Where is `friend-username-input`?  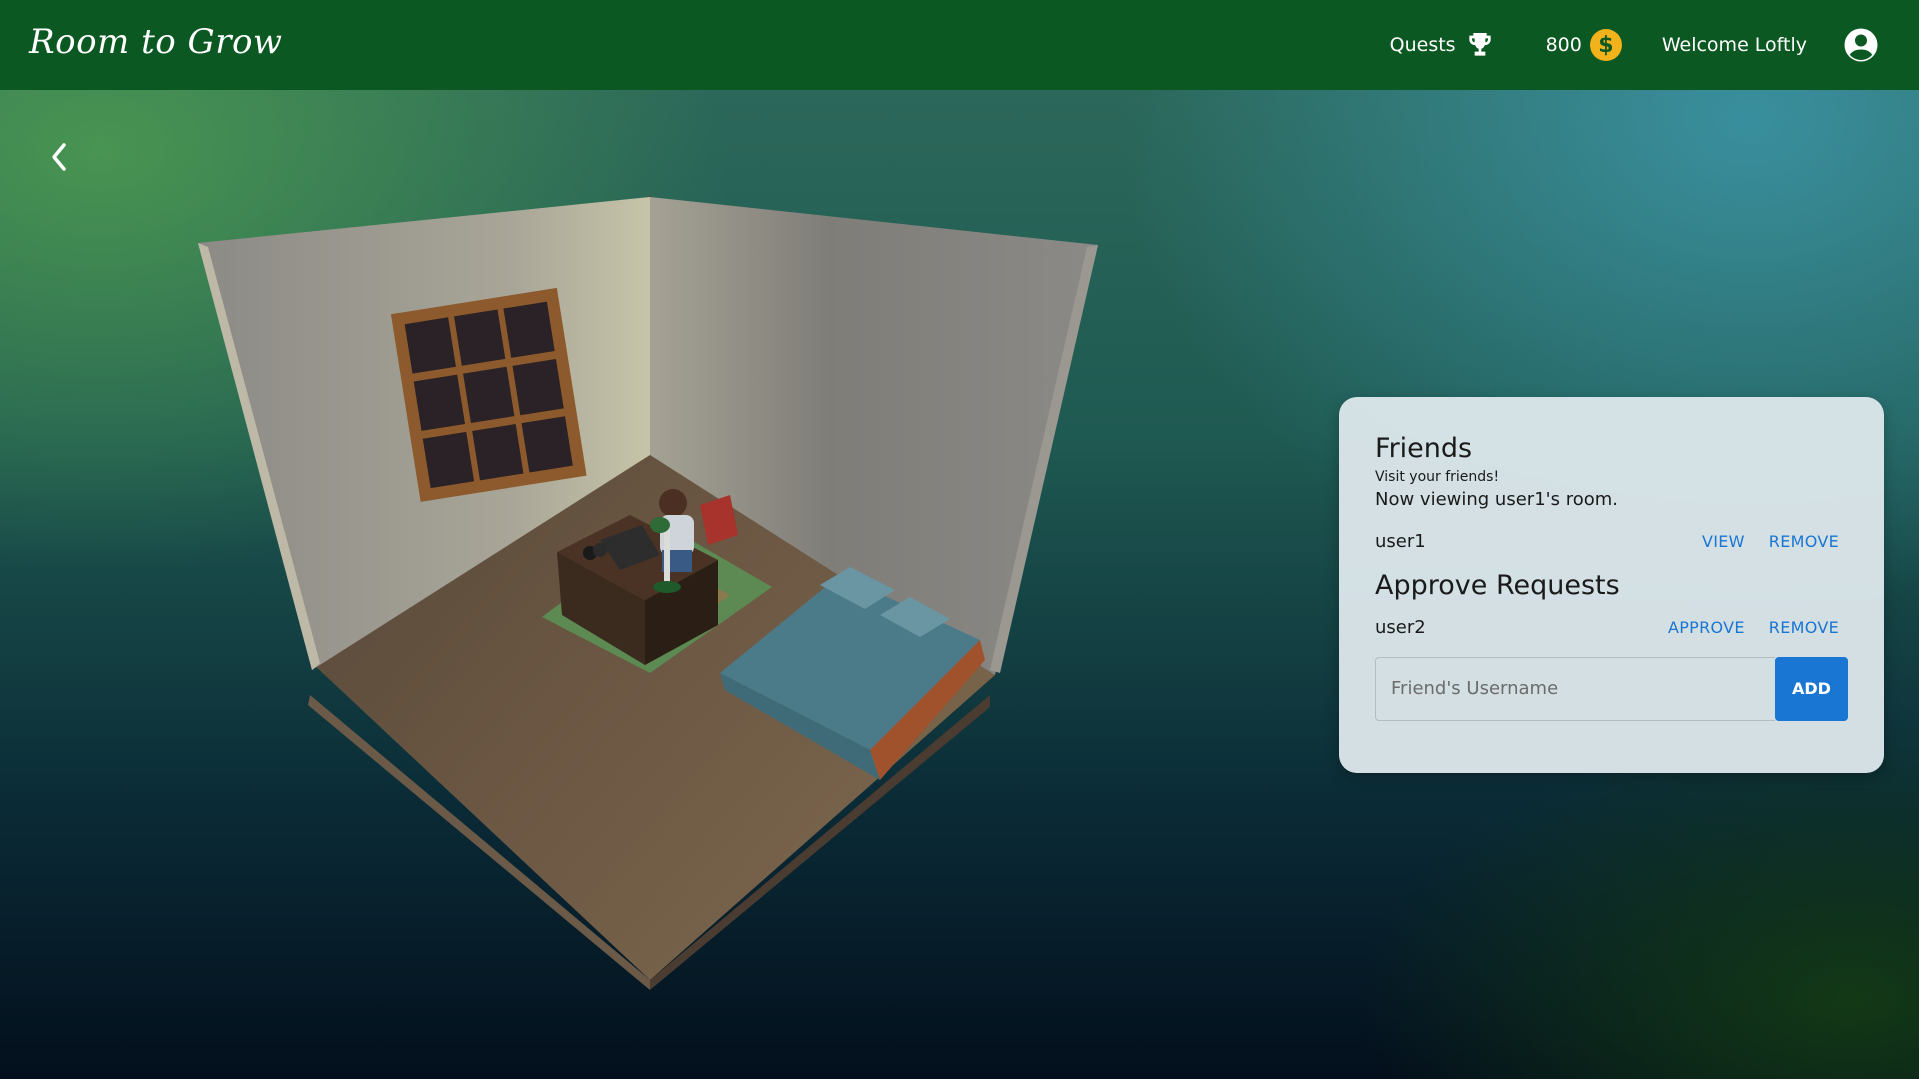 friend-username-input is located at coordinates (1575, 688).